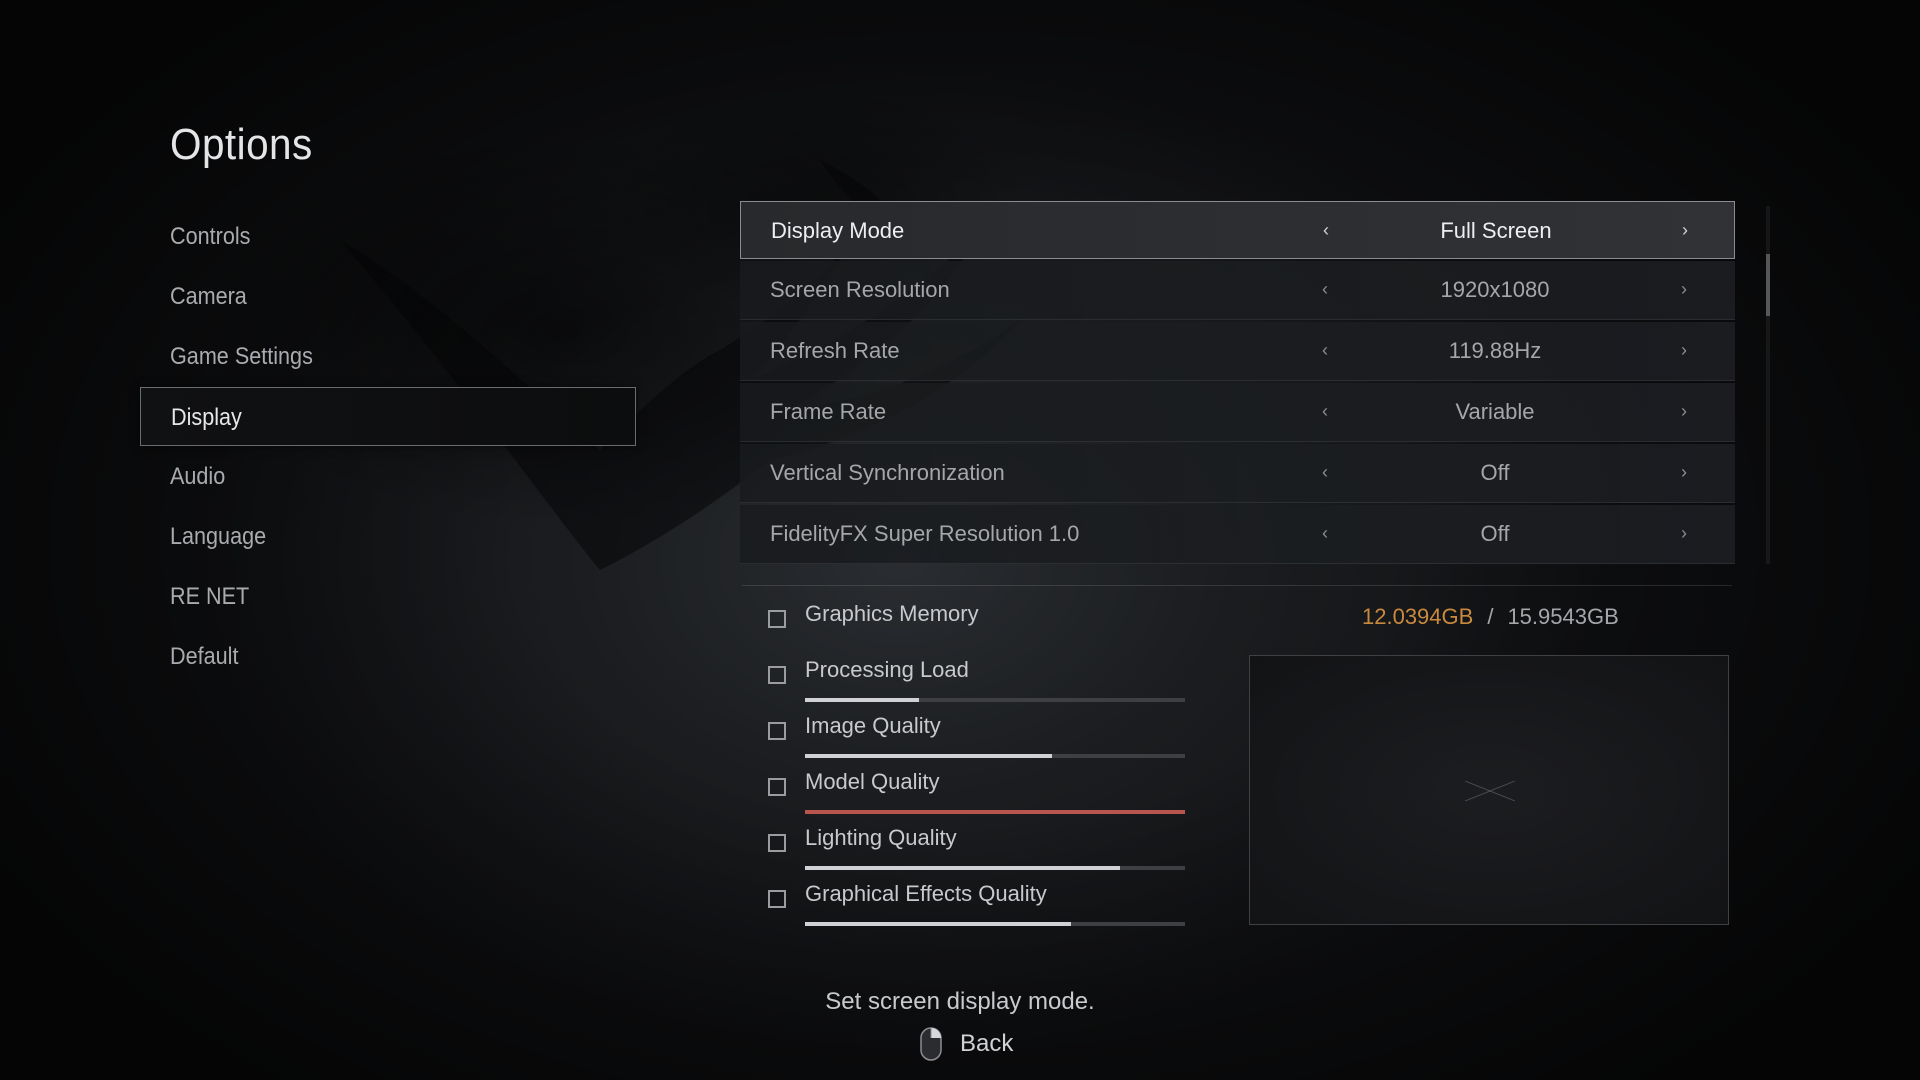 This screenshot has height=1080, width=1920. What do you see at coordinates (926, 893) in the screenshot?
I see `perf-label: Graphical Effects Quality` at bounding box center [926, 893].